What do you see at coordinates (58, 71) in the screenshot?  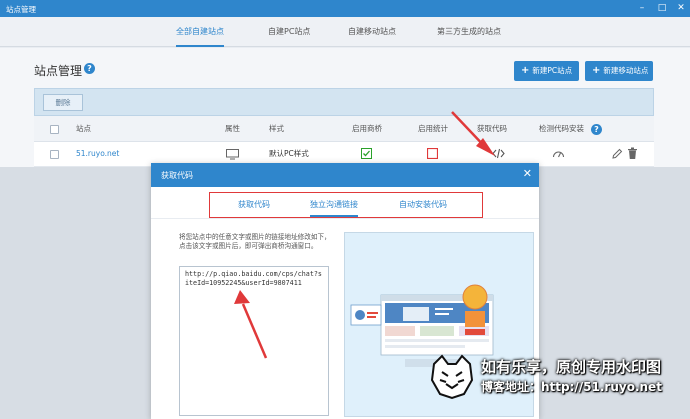 I see `page-title: 站点管理` at bounding box center [58, 71].